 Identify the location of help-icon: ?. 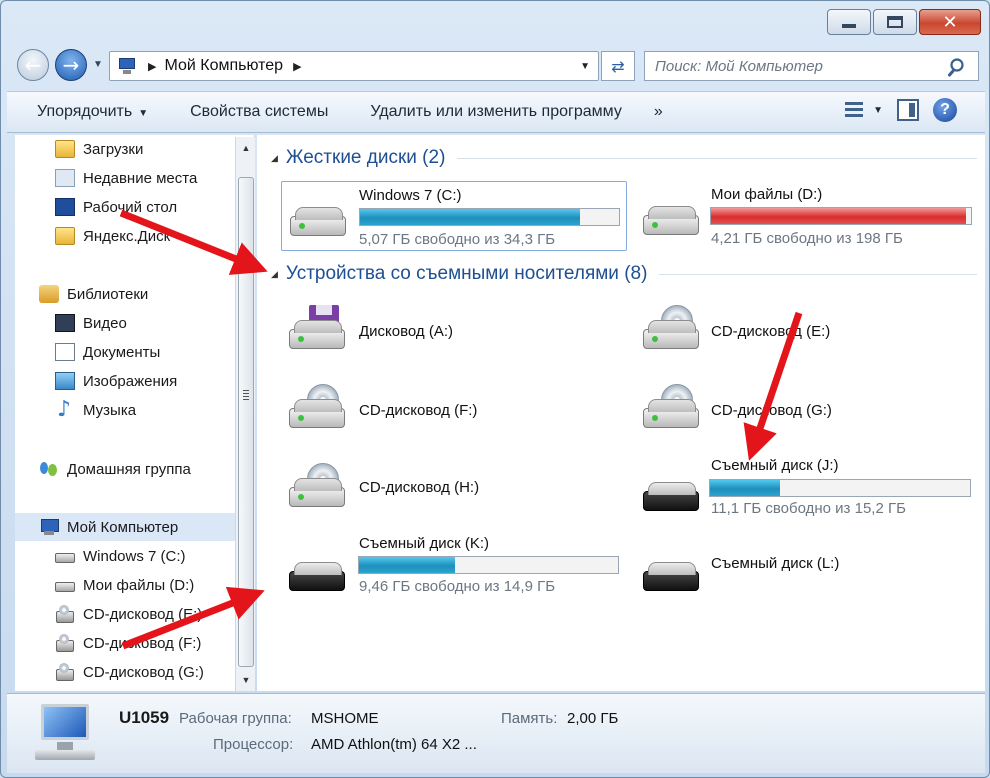
(945, 110).